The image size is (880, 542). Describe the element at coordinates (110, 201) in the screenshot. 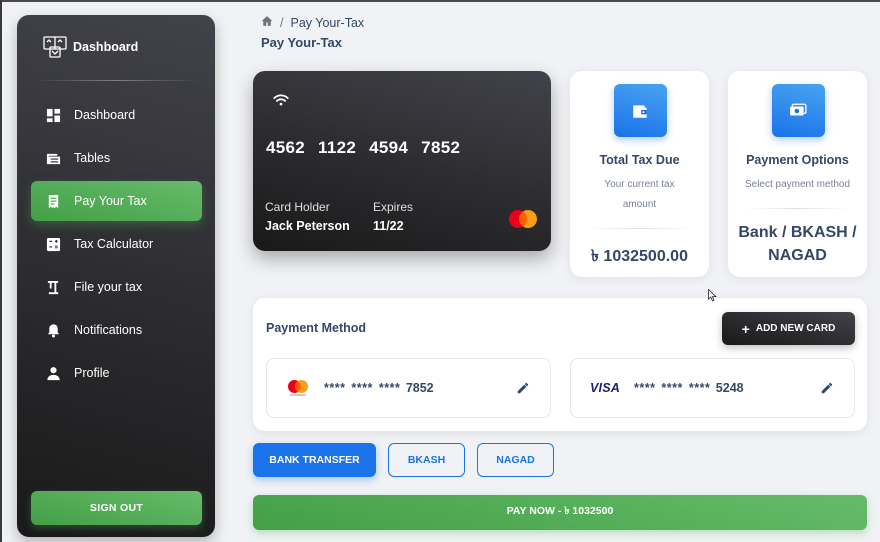

I see `sidebar-item-label: Pay Your Tax` at that location.